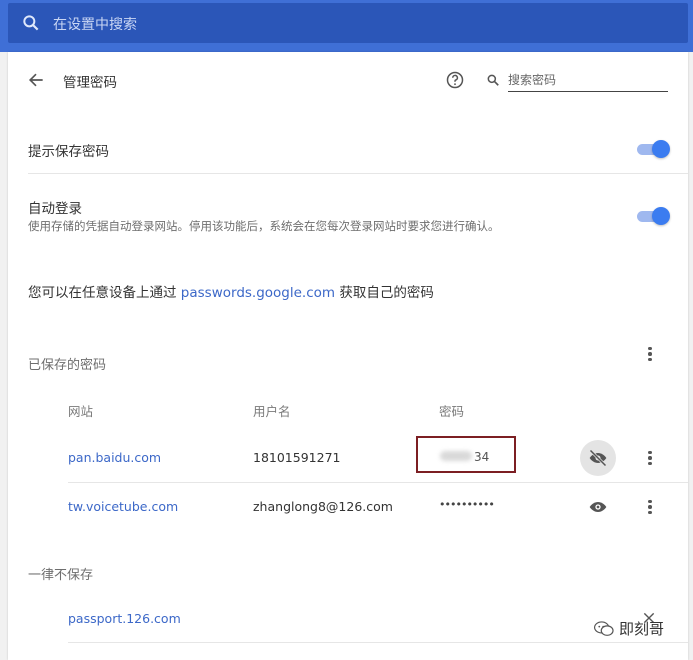 Image resolution: width=693 pixels, height=660 pixels. Describe the element at coordinates (272, 411) in the screenshot. I see `column-header-username: 用户名` at that location.